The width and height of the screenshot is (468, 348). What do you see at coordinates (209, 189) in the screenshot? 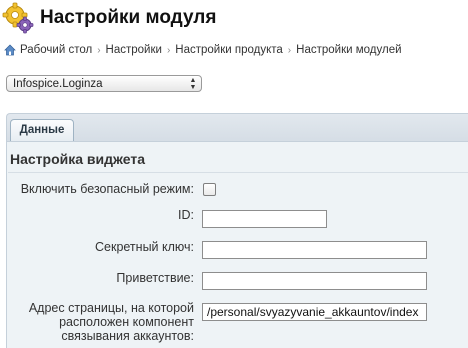
I see `safe-mode-checkbox` at bounding box center [209, 189].